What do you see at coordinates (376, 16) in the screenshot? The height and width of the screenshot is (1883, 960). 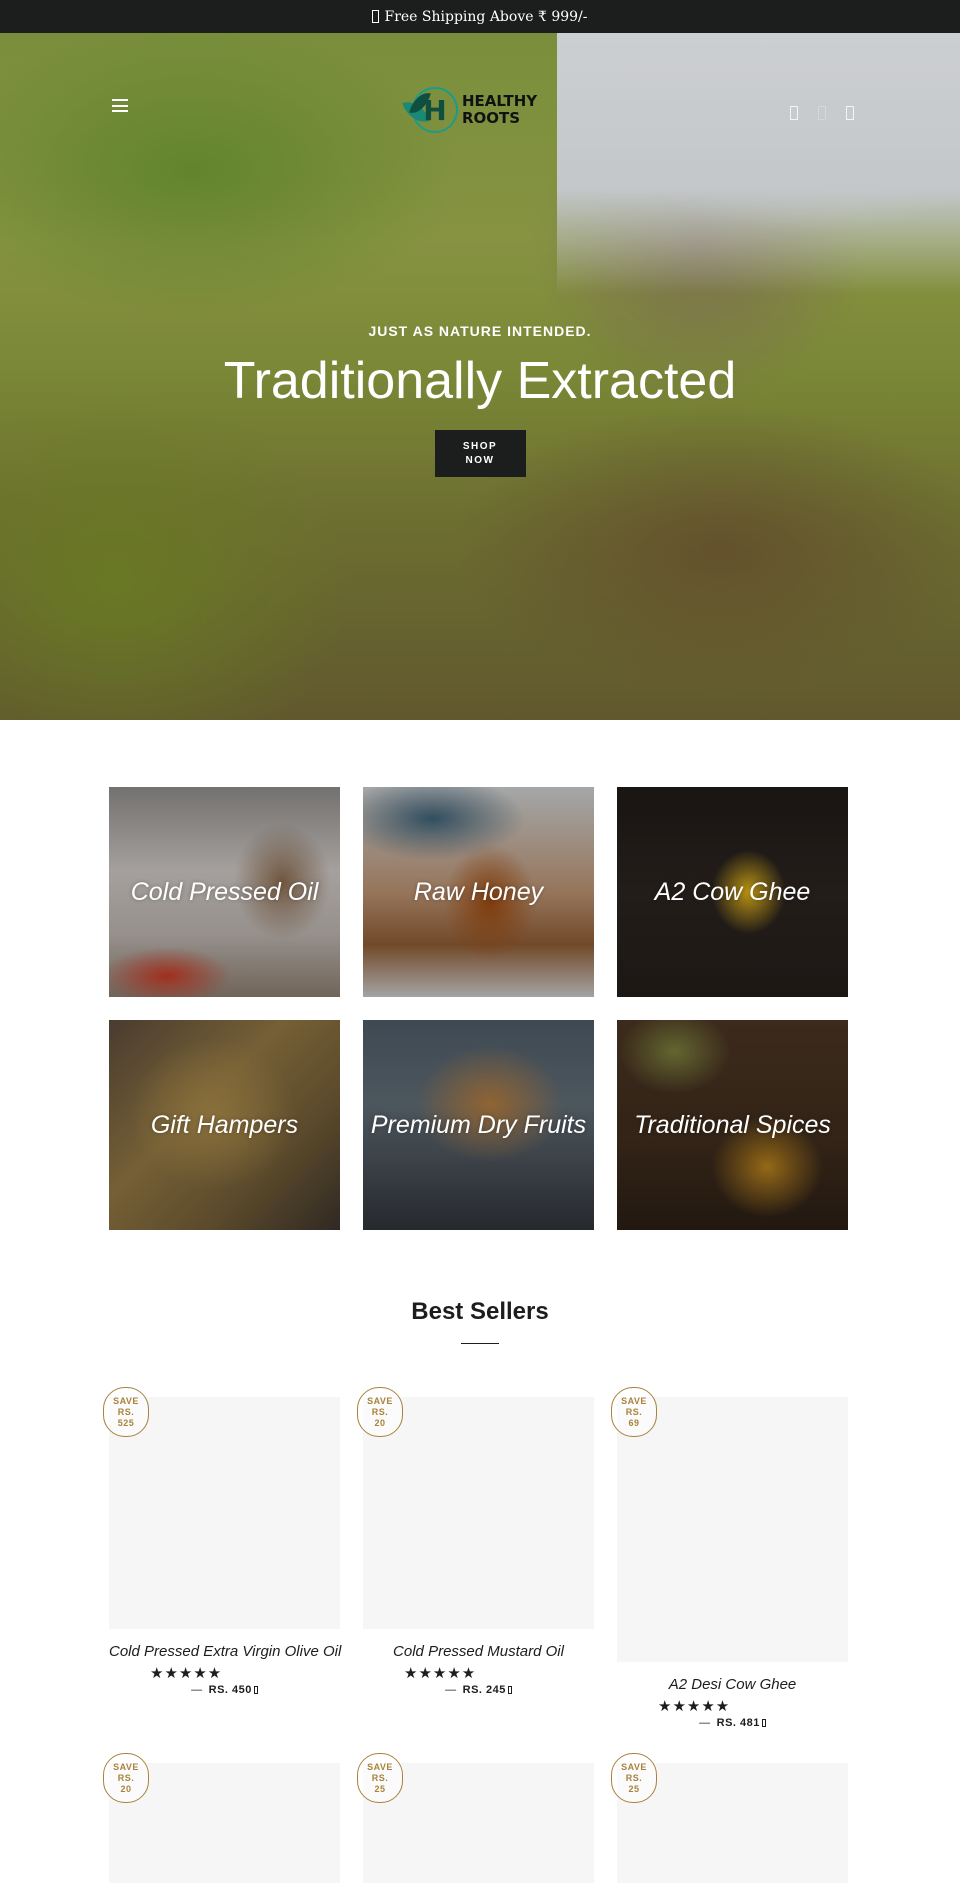 I see `announcement-icon` at bounding box center [376, 16].